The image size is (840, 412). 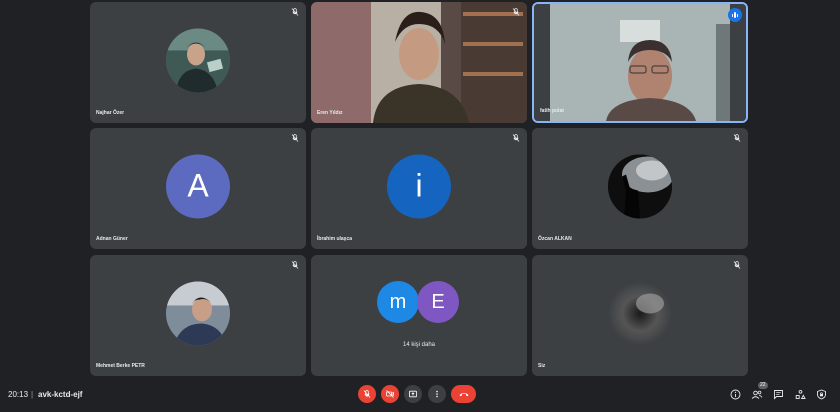 I want to click on participant-tile: i İbrahim ulaşca, so click(x=419, y=188).